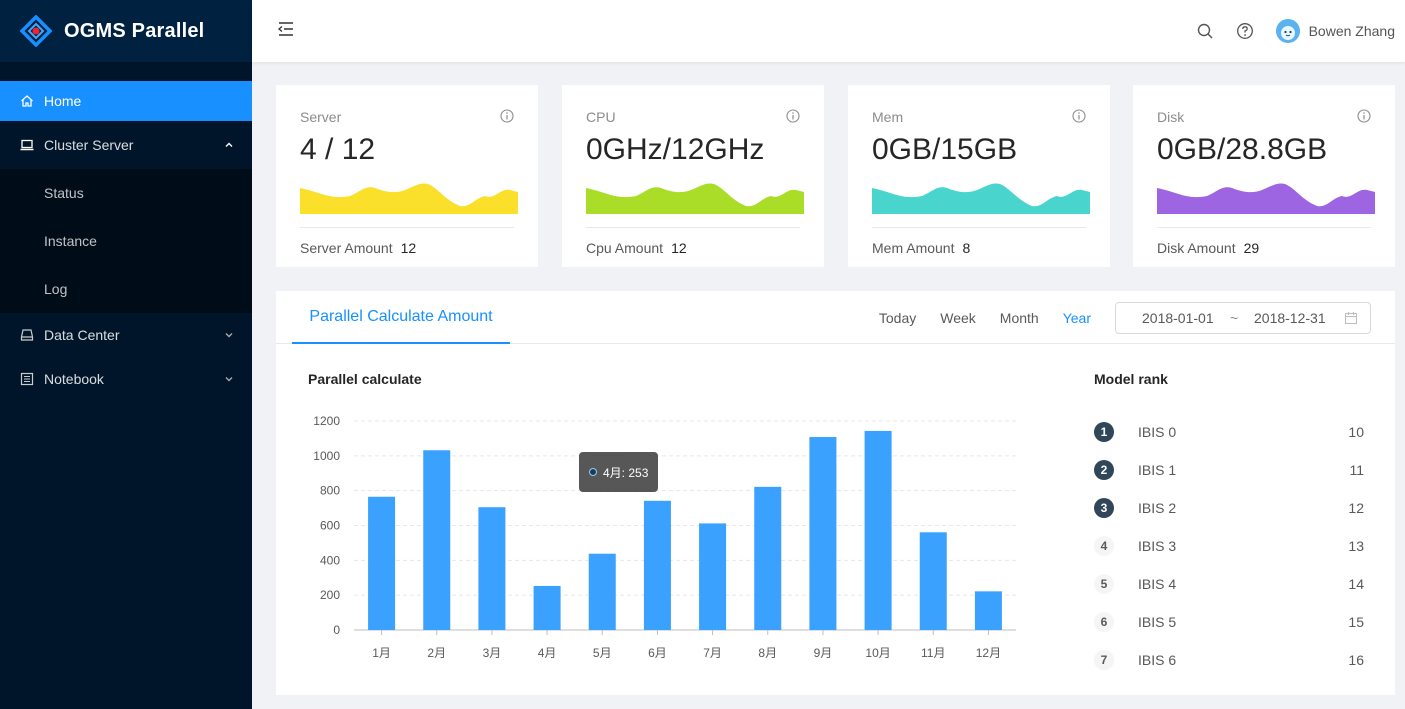 The width and height of the screenshot is (1405, 709). What do you see at coordinates (966, 248) in the screenshot?
I see `footer-value: 8` at bounding box center [966, 248].